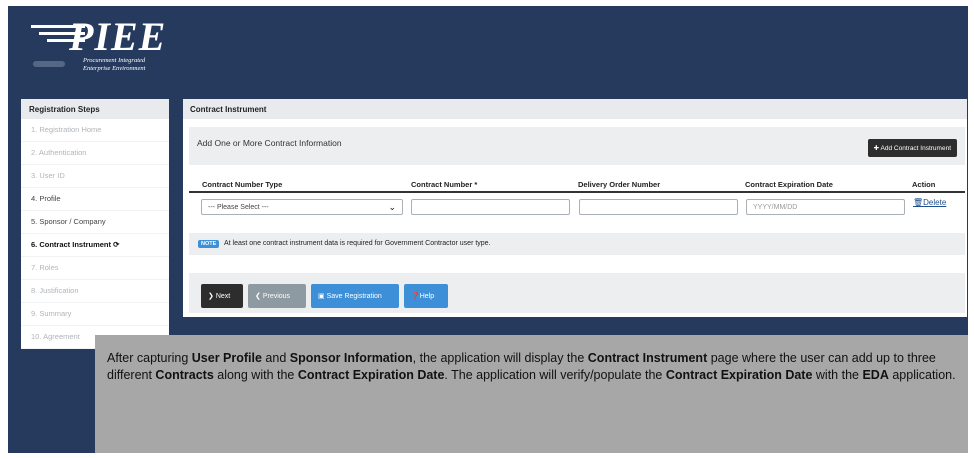 The image size is (974, 459). I want to click on sidebar-step-label: 2. Authentication, so click(59, 152).